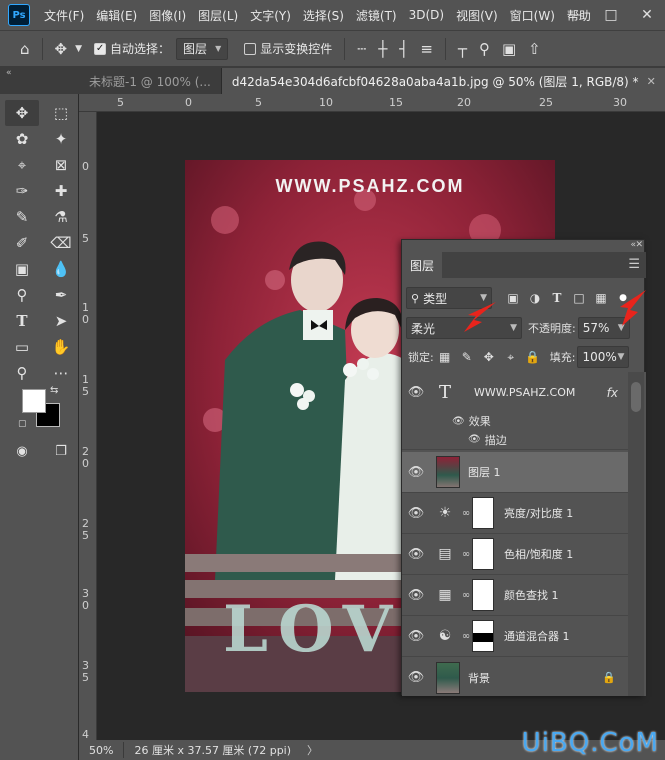 Image resolution: width=665 pixels, height=760 pixels. I want to click on clone-stamp-icon: ⚗, so click(61, 217).